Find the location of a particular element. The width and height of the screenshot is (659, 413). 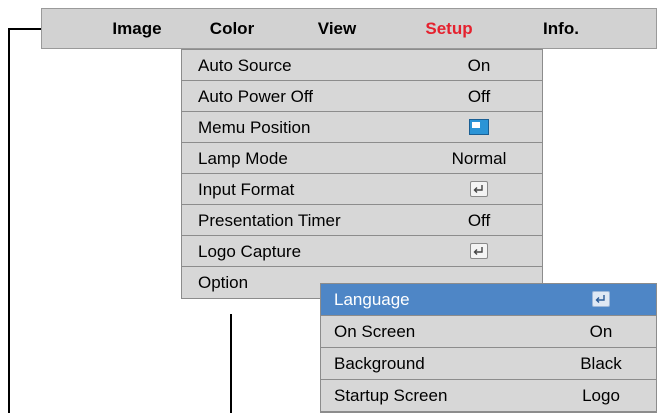

menu-item-value: On is located at coordinates (479, 65).